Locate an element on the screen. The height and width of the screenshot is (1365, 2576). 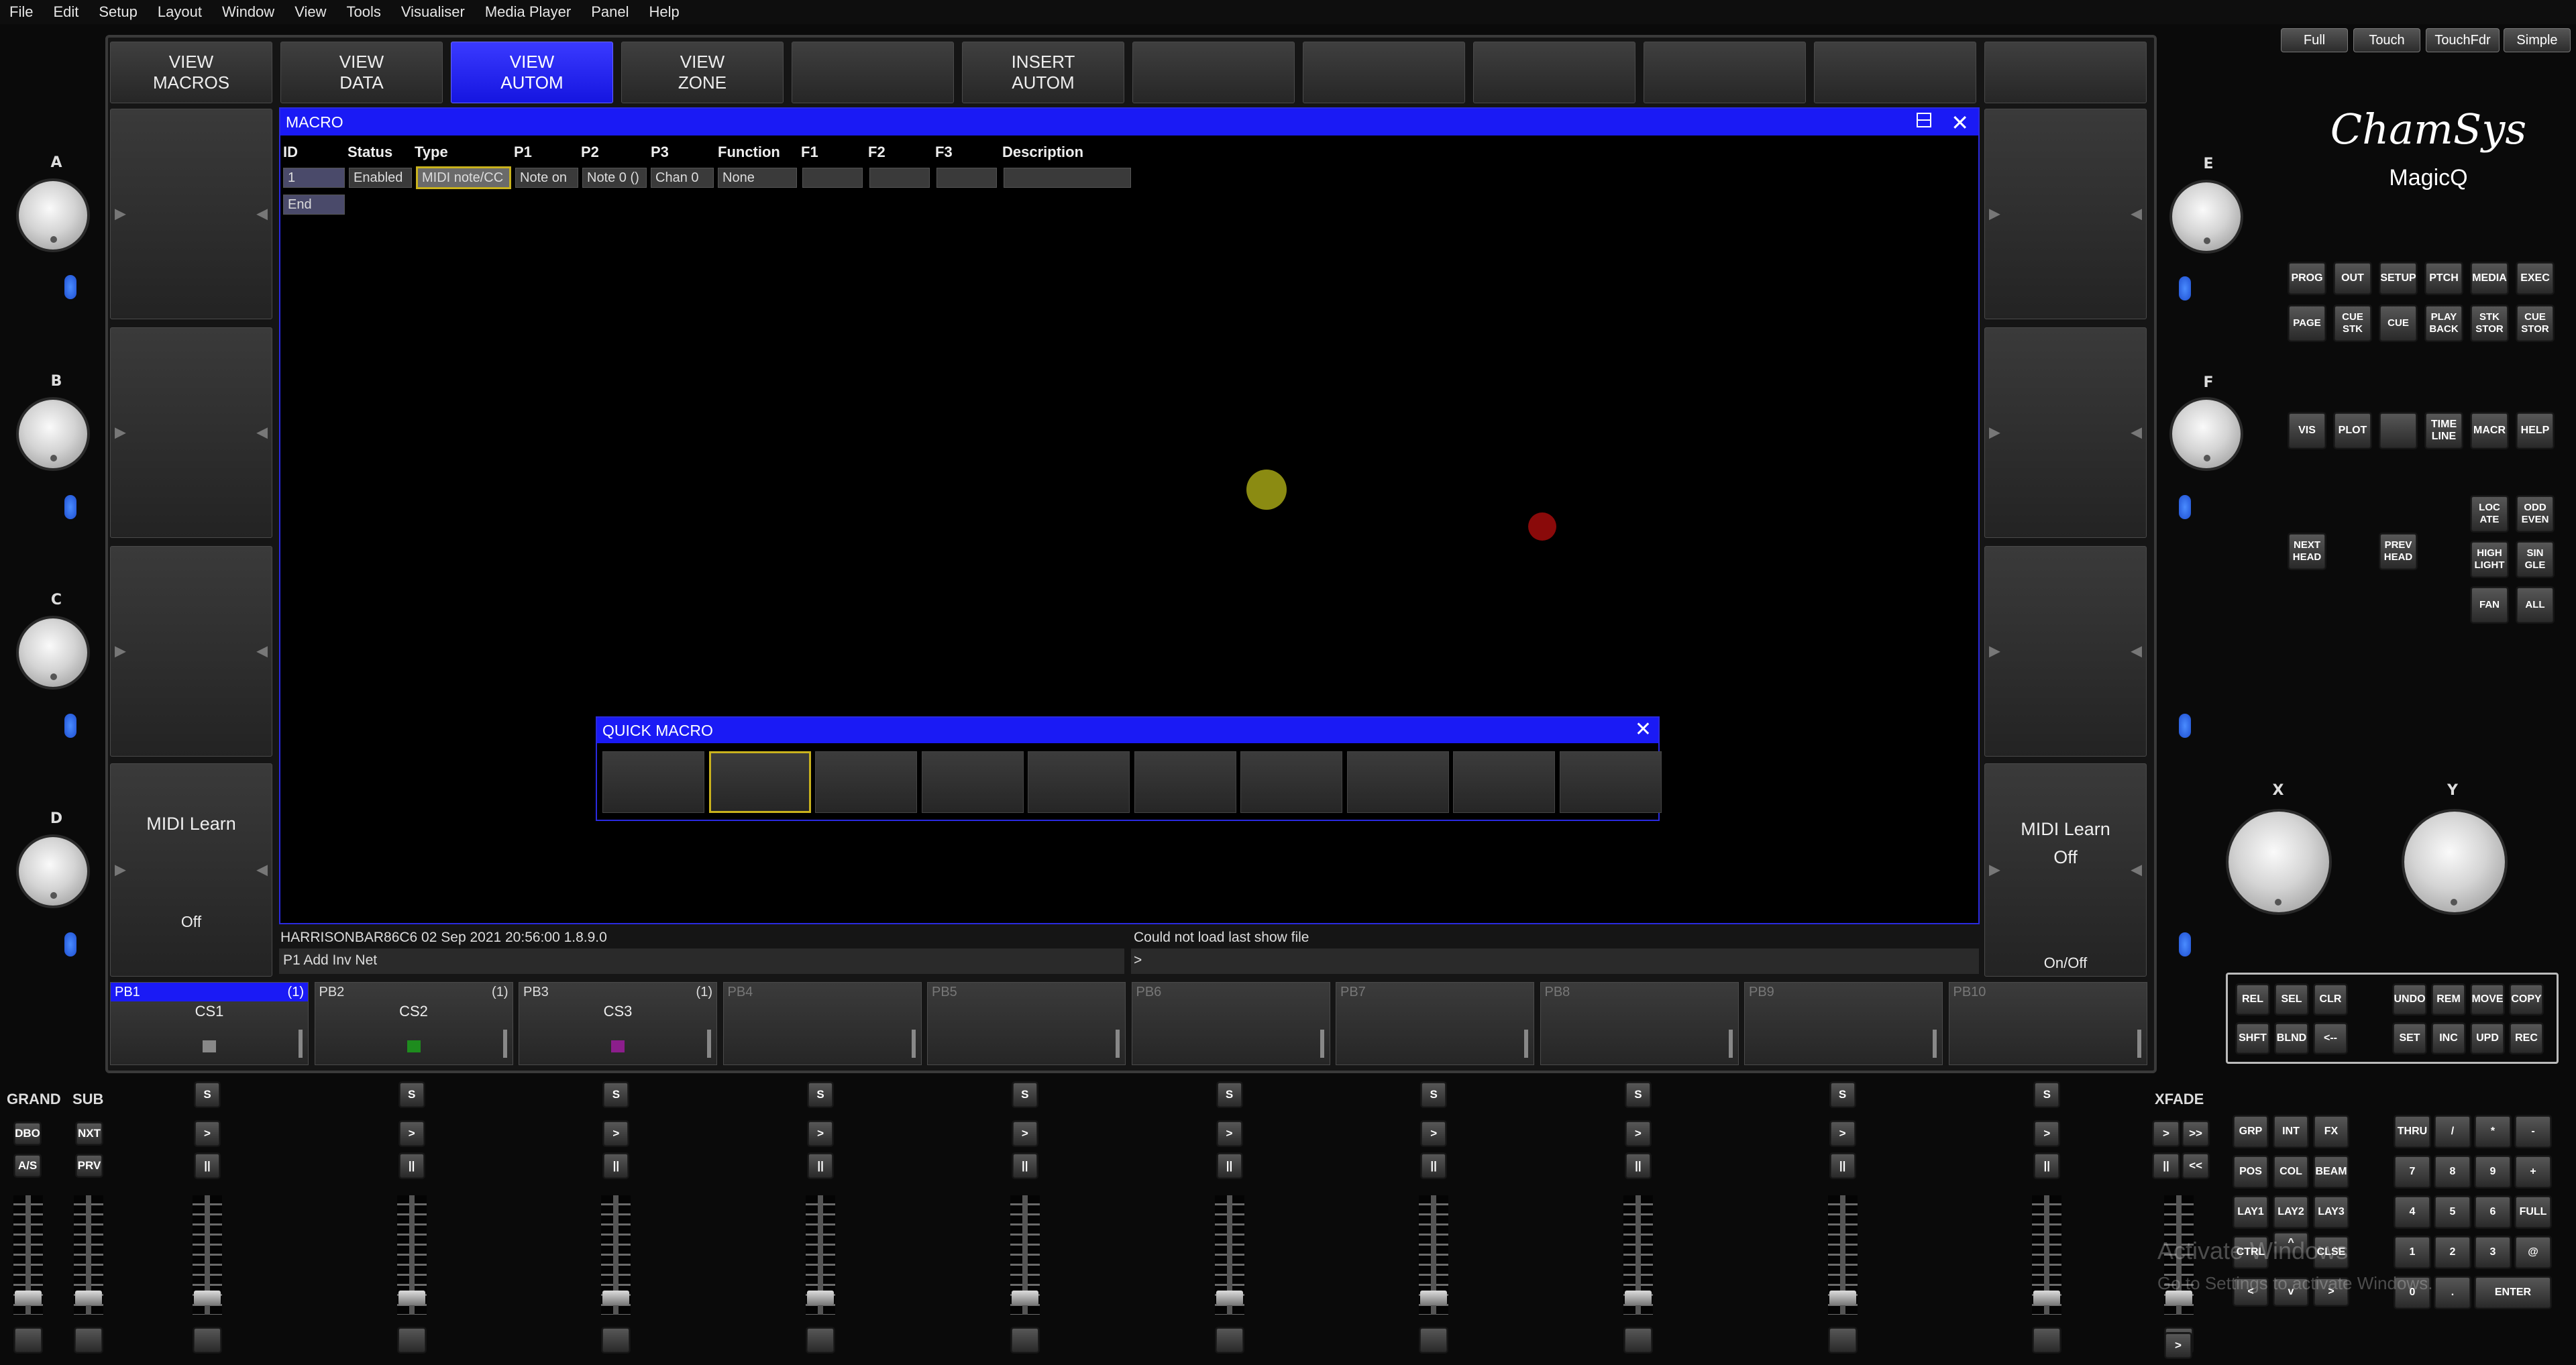
playback-7: PB7 is located at coordinates (1435, 1024).